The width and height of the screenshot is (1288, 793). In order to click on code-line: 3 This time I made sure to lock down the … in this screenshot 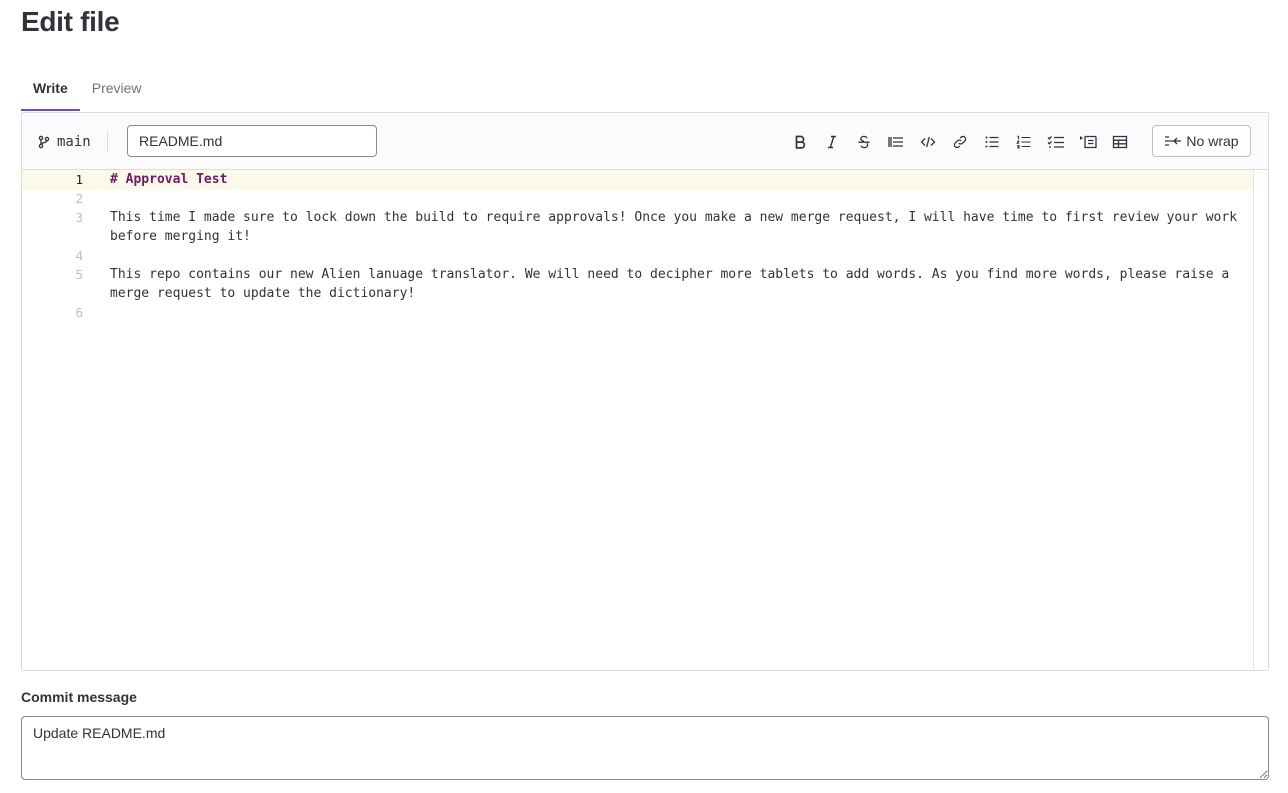, I will do `click(638, 227)`.